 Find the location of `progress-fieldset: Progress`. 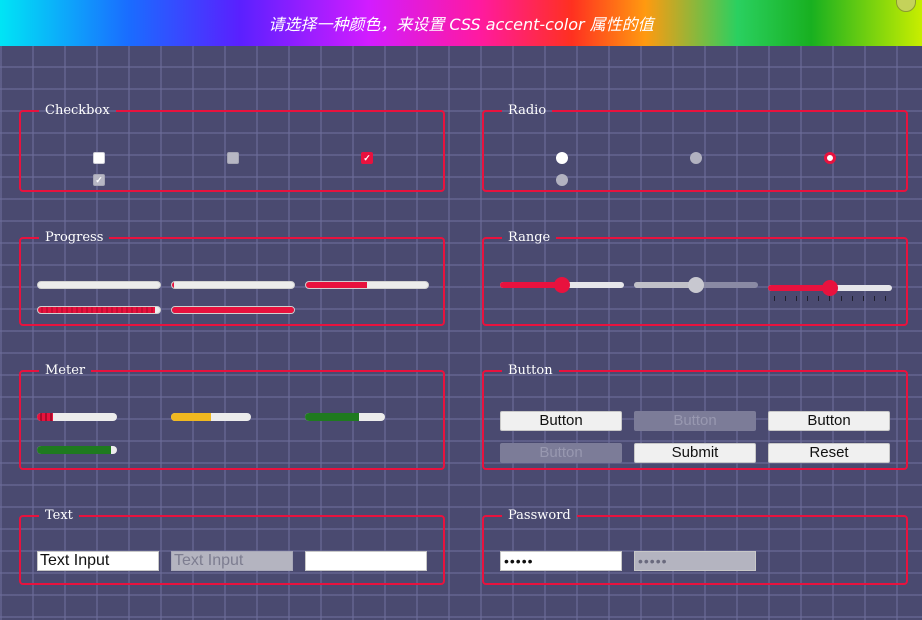

progress-fieldset: Progress is located at coordinates (232, 278).